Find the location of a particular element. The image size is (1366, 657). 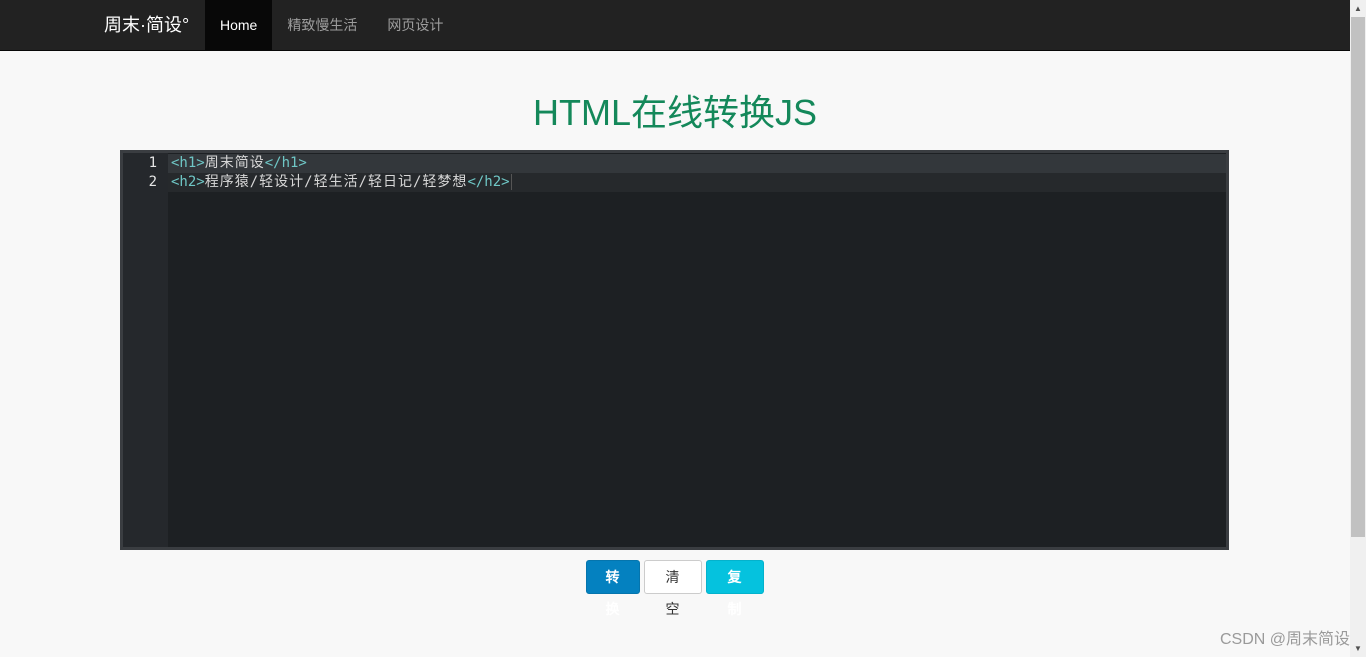

code-close-tag: </h2> is located at coordinates (489, 182).